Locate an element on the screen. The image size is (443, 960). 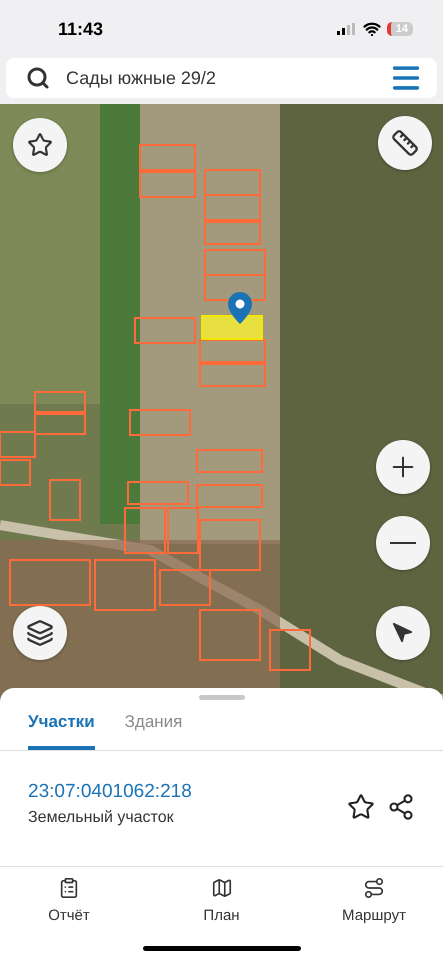
nav-button: Отчёт is located at coordinates (69, 900).